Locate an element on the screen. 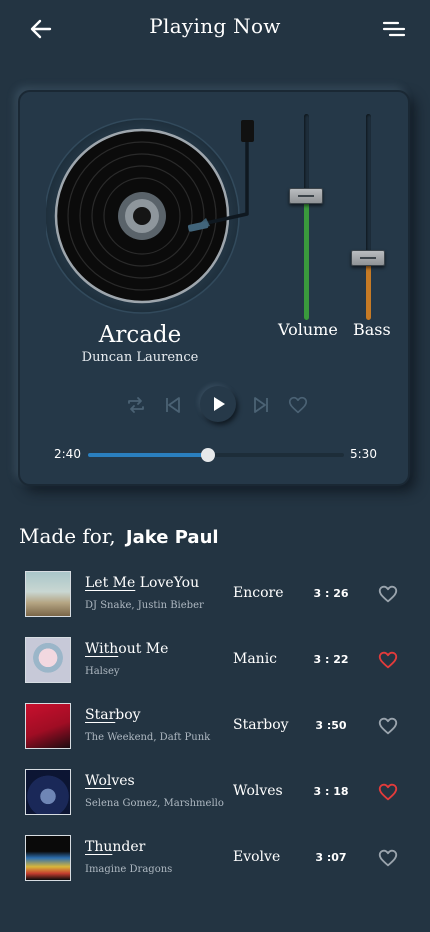  user-name: Jake Paul is located at coordinates (172, 537).